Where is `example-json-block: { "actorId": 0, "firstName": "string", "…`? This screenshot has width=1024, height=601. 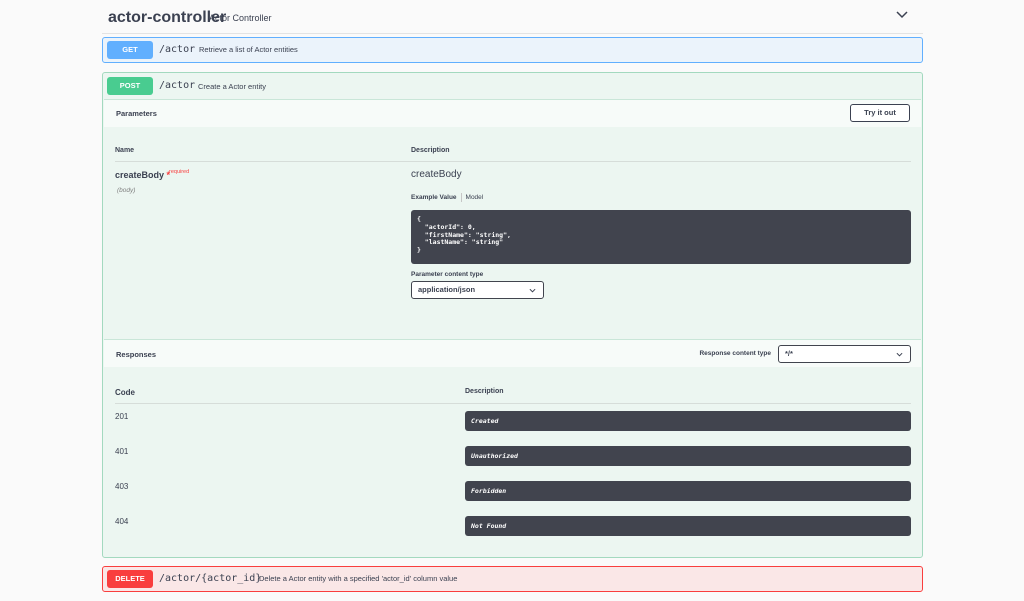
example-json-block: { "actorId": 0, "firstName": "string", "… is located at coordinates (661, 237).